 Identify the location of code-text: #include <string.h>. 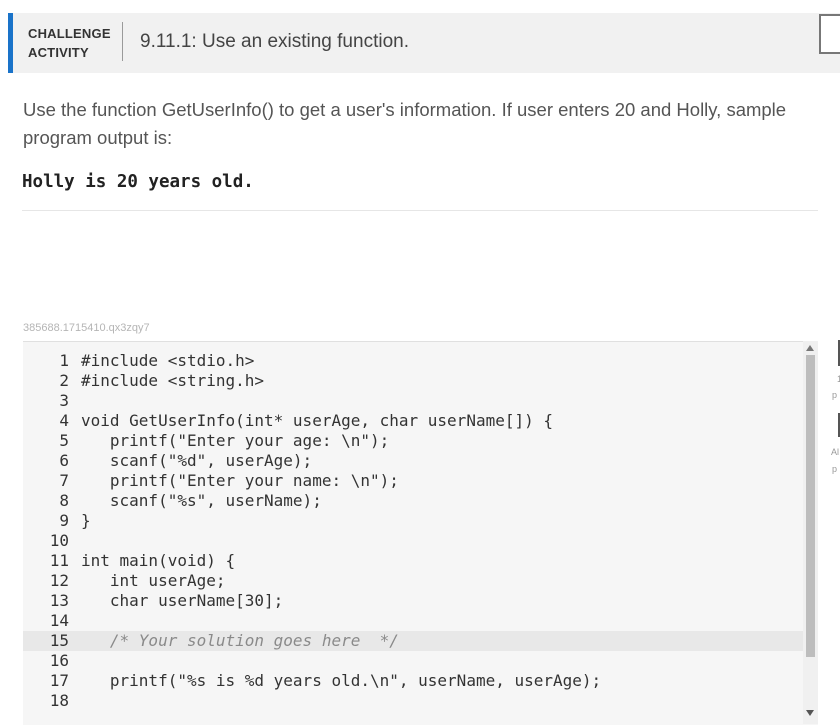
(172, 380).